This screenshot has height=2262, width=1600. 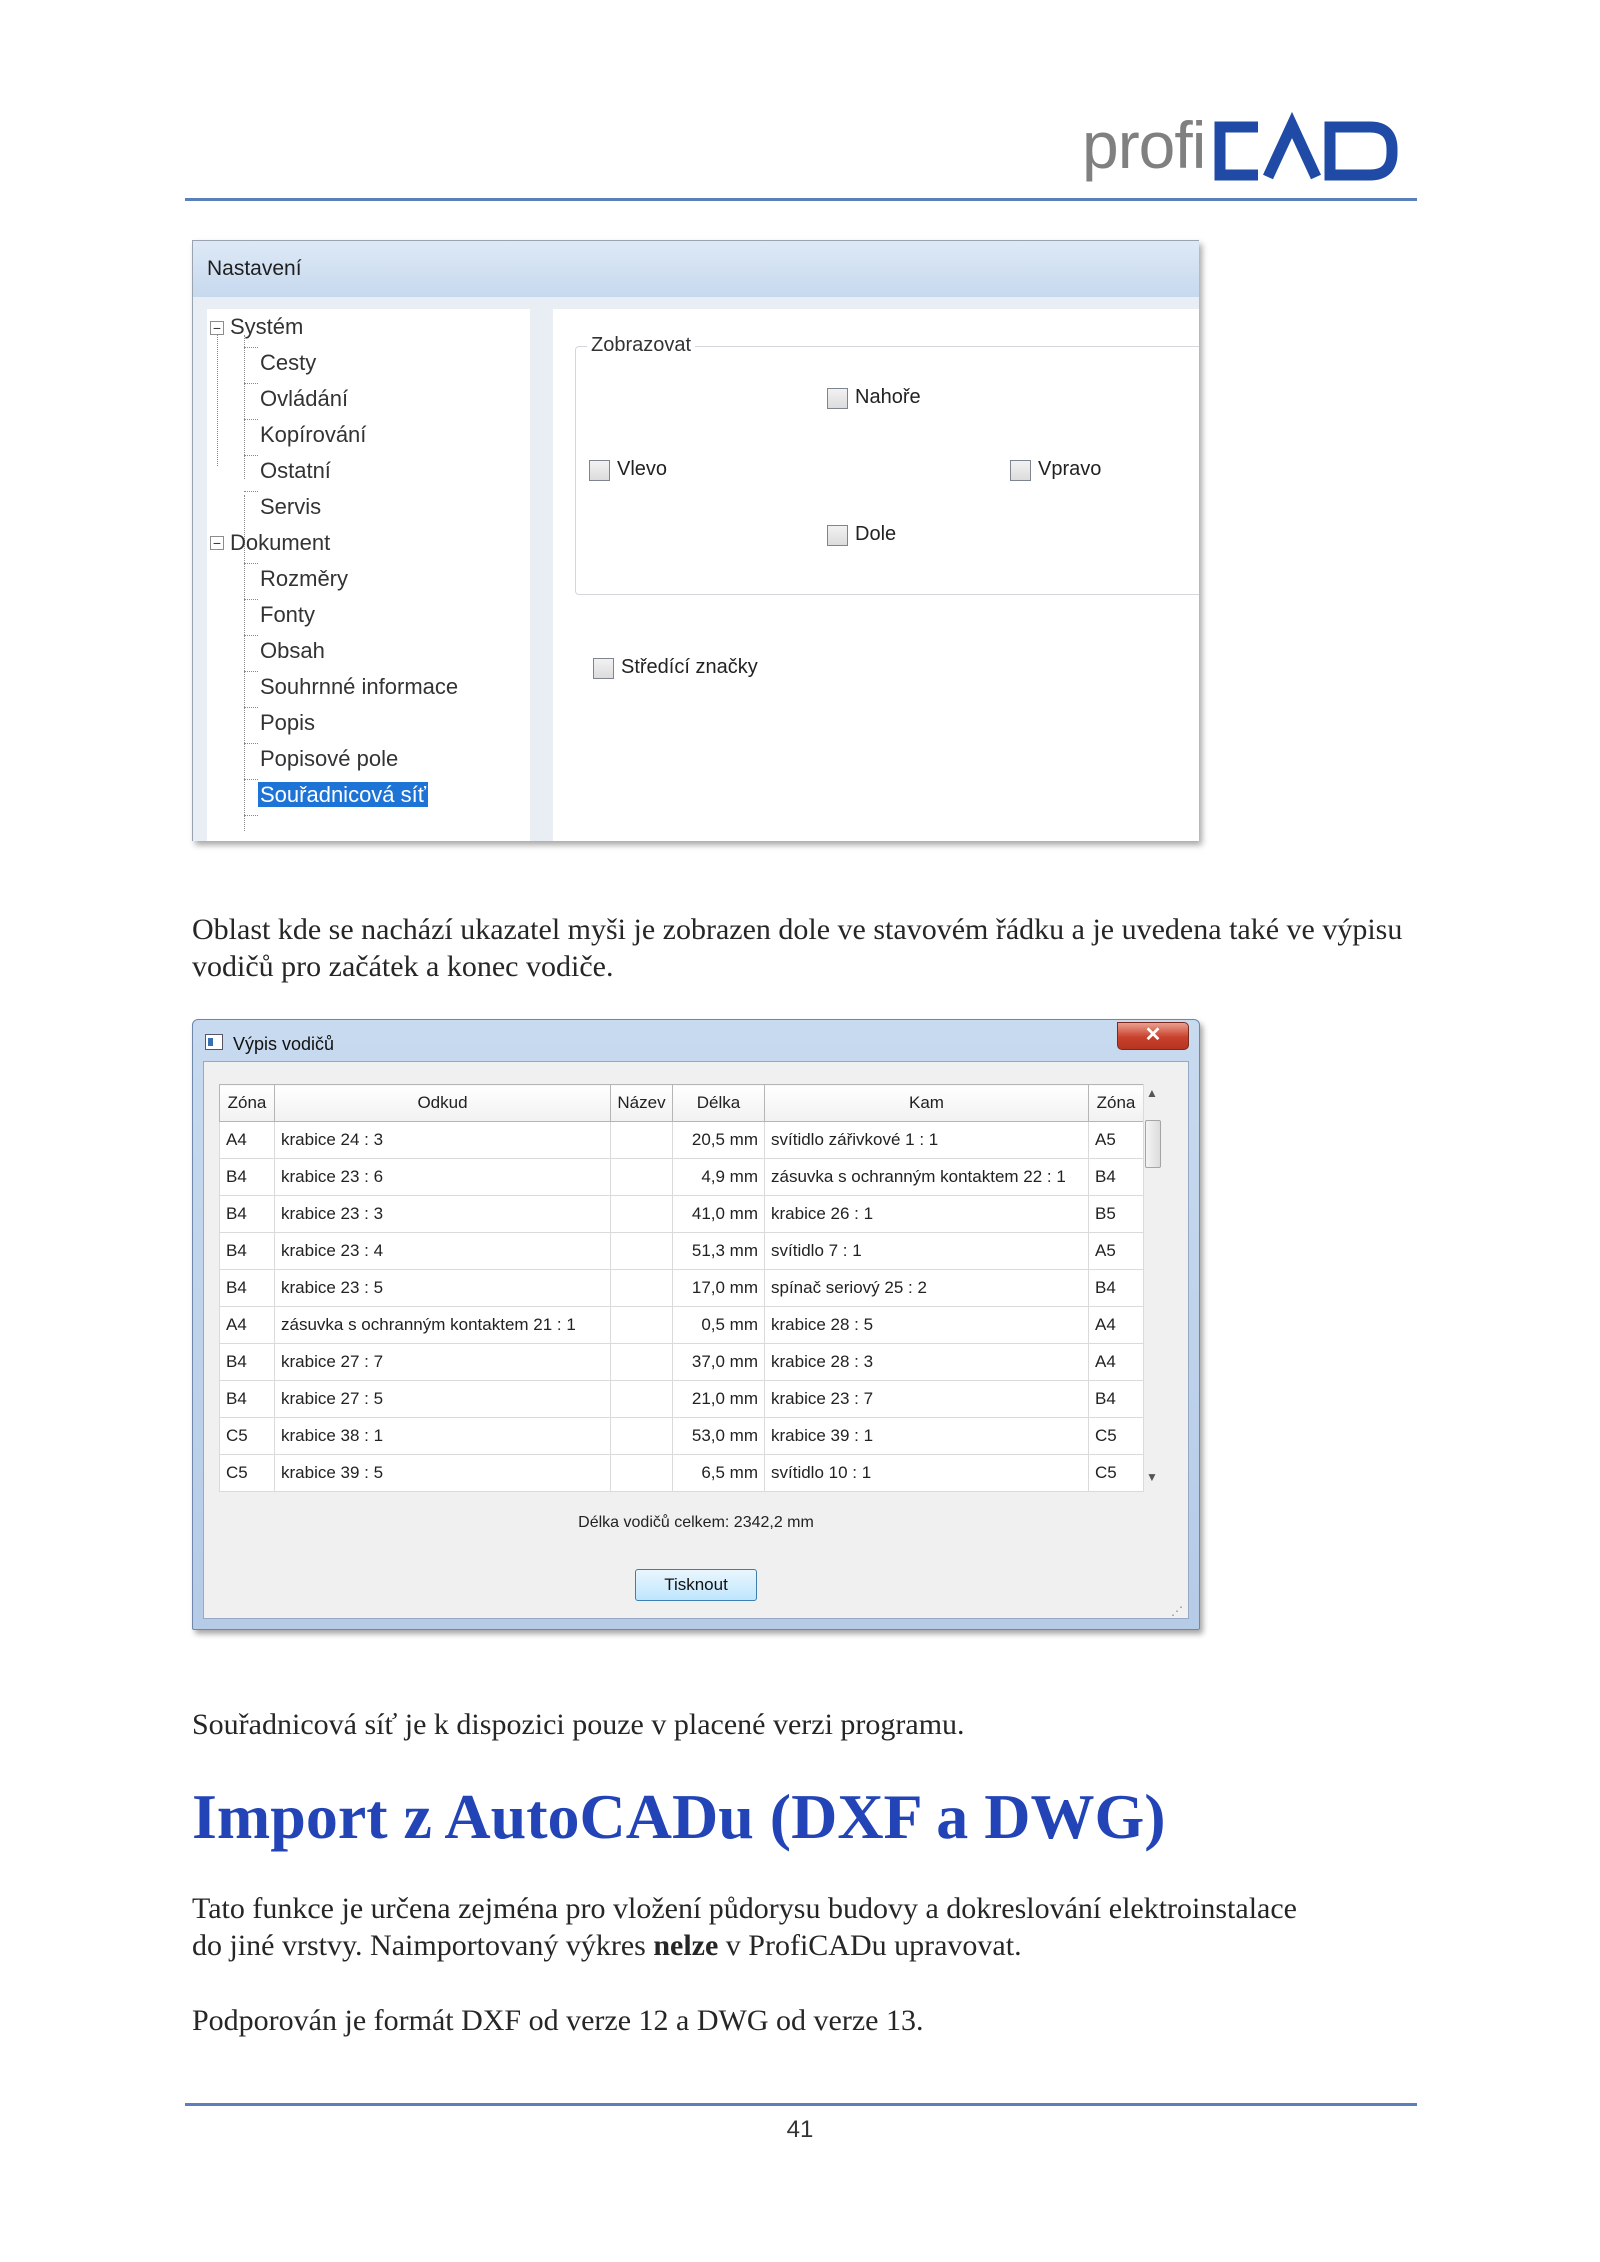 I want to click on stredici-znacky-checkbox, so click(x=603, y=668).